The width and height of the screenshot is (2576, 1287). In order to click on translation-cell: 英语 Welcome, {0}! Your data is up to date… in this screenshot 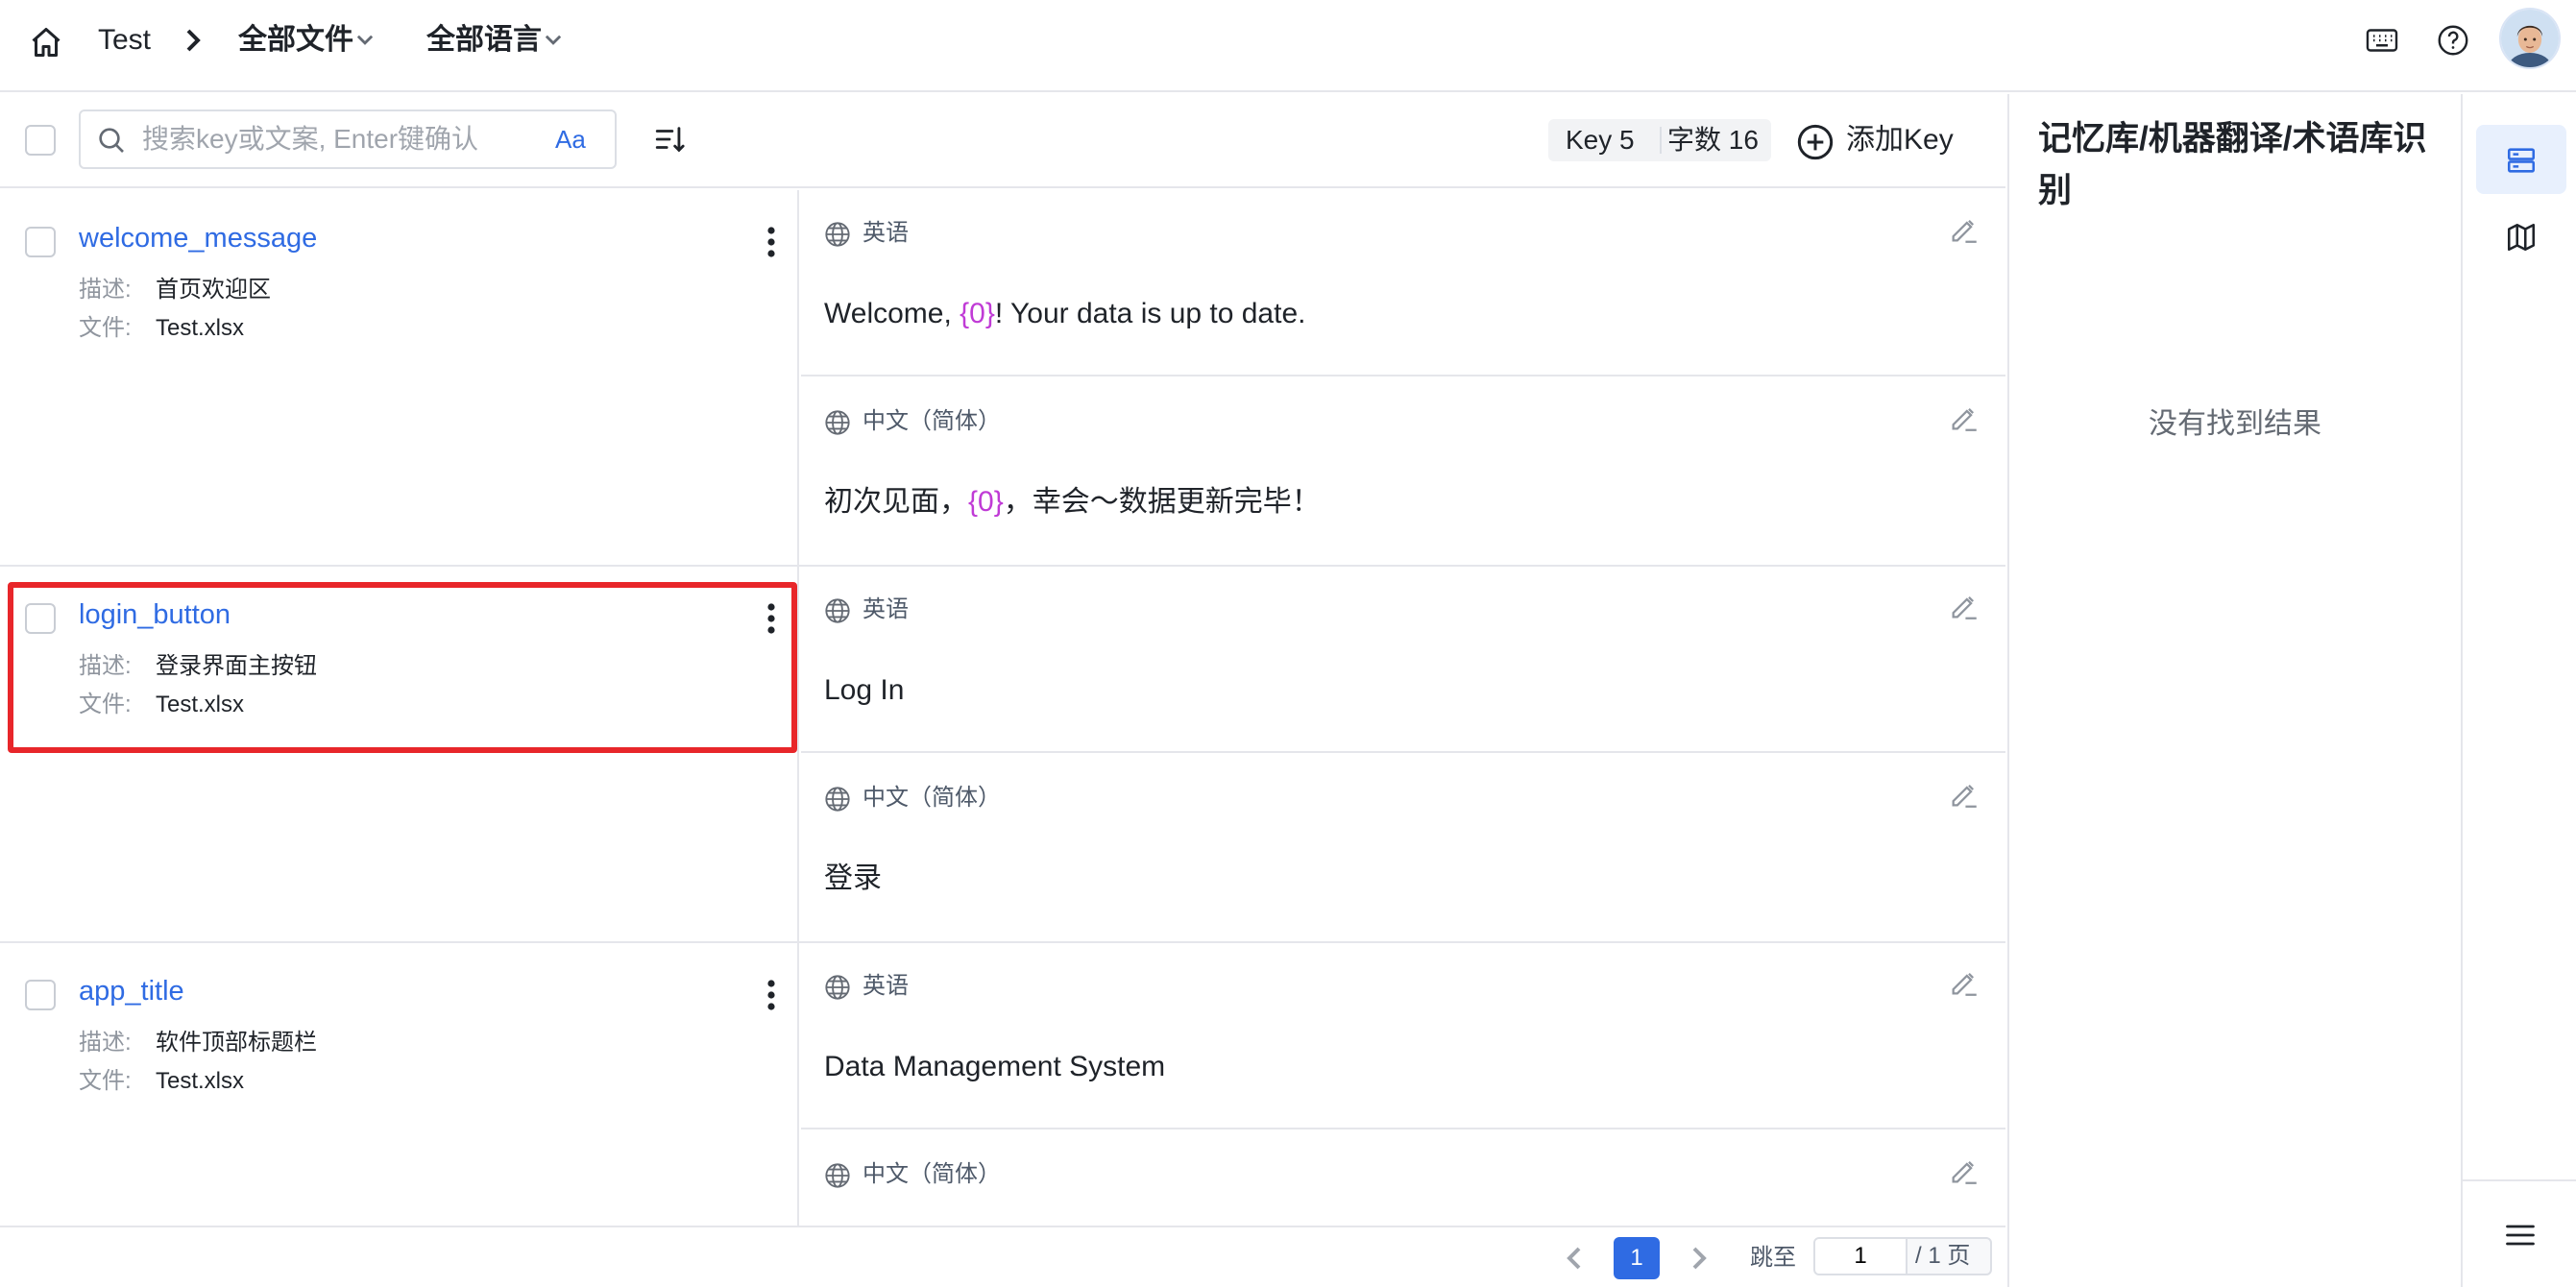, I will do `click(1403, 283)`.